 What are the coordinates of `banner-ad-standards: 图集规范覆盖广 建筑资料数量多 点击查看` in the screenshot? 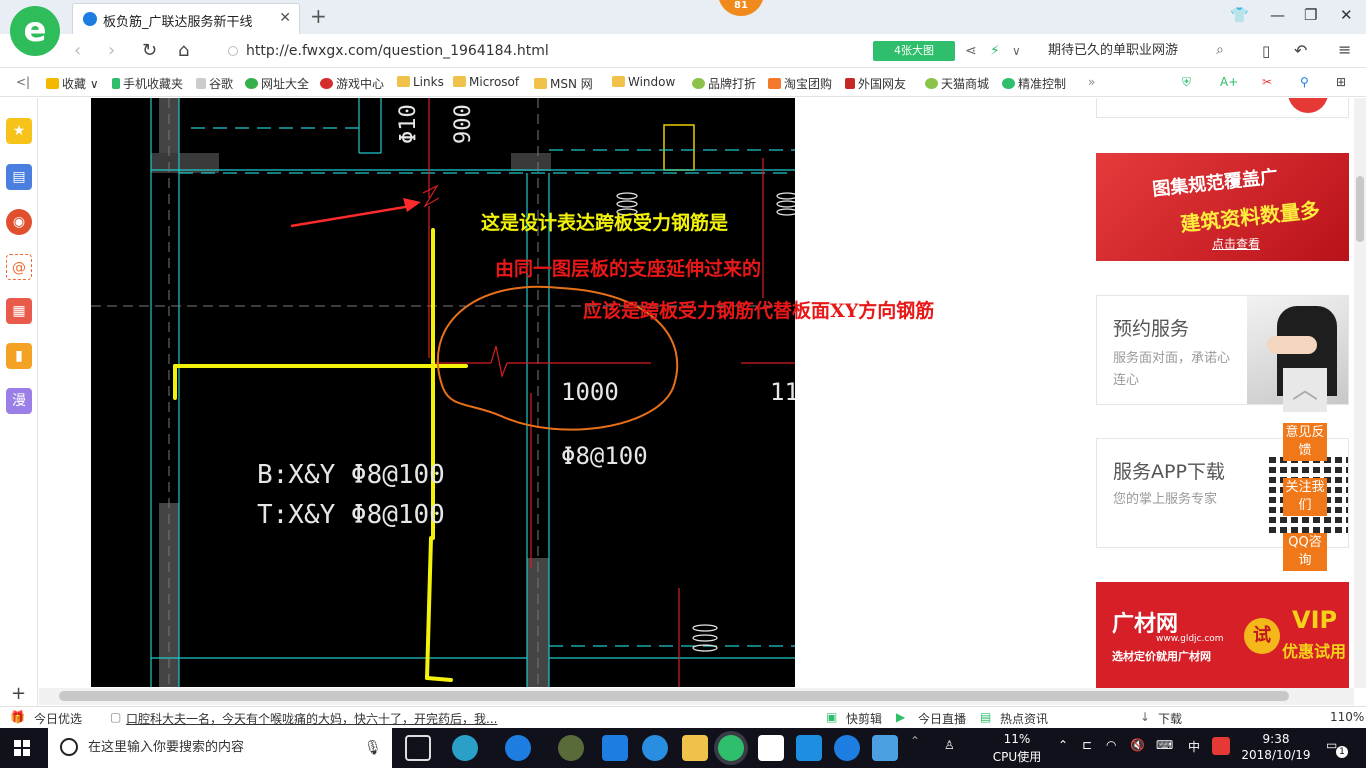 It's located at (1222, 207).